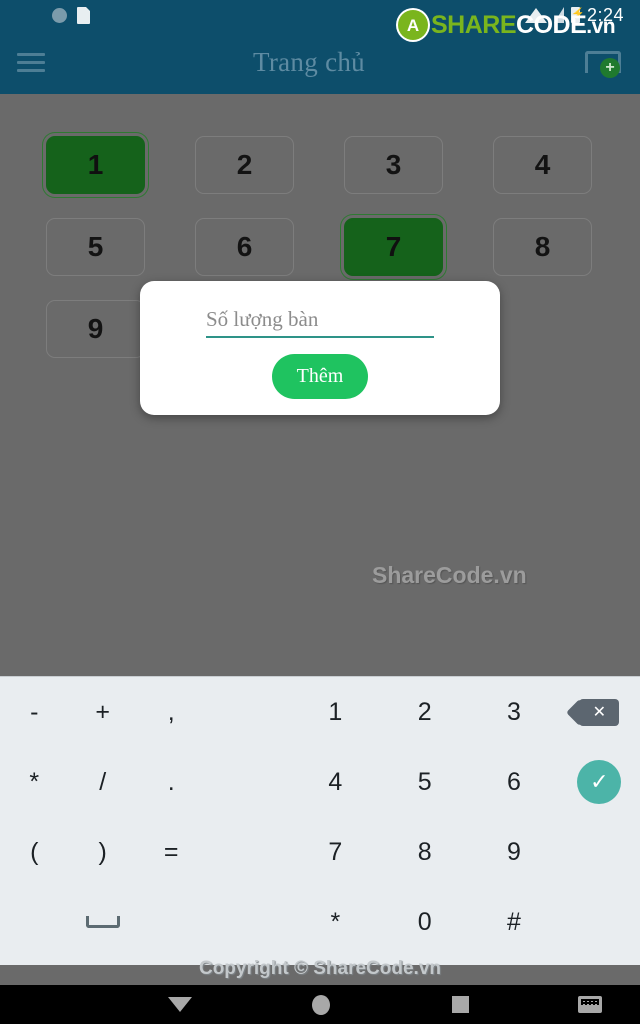 This screenshot has width=640, height=1024. I want to click on enter-check-glyph: ✓, so click(599, 782).